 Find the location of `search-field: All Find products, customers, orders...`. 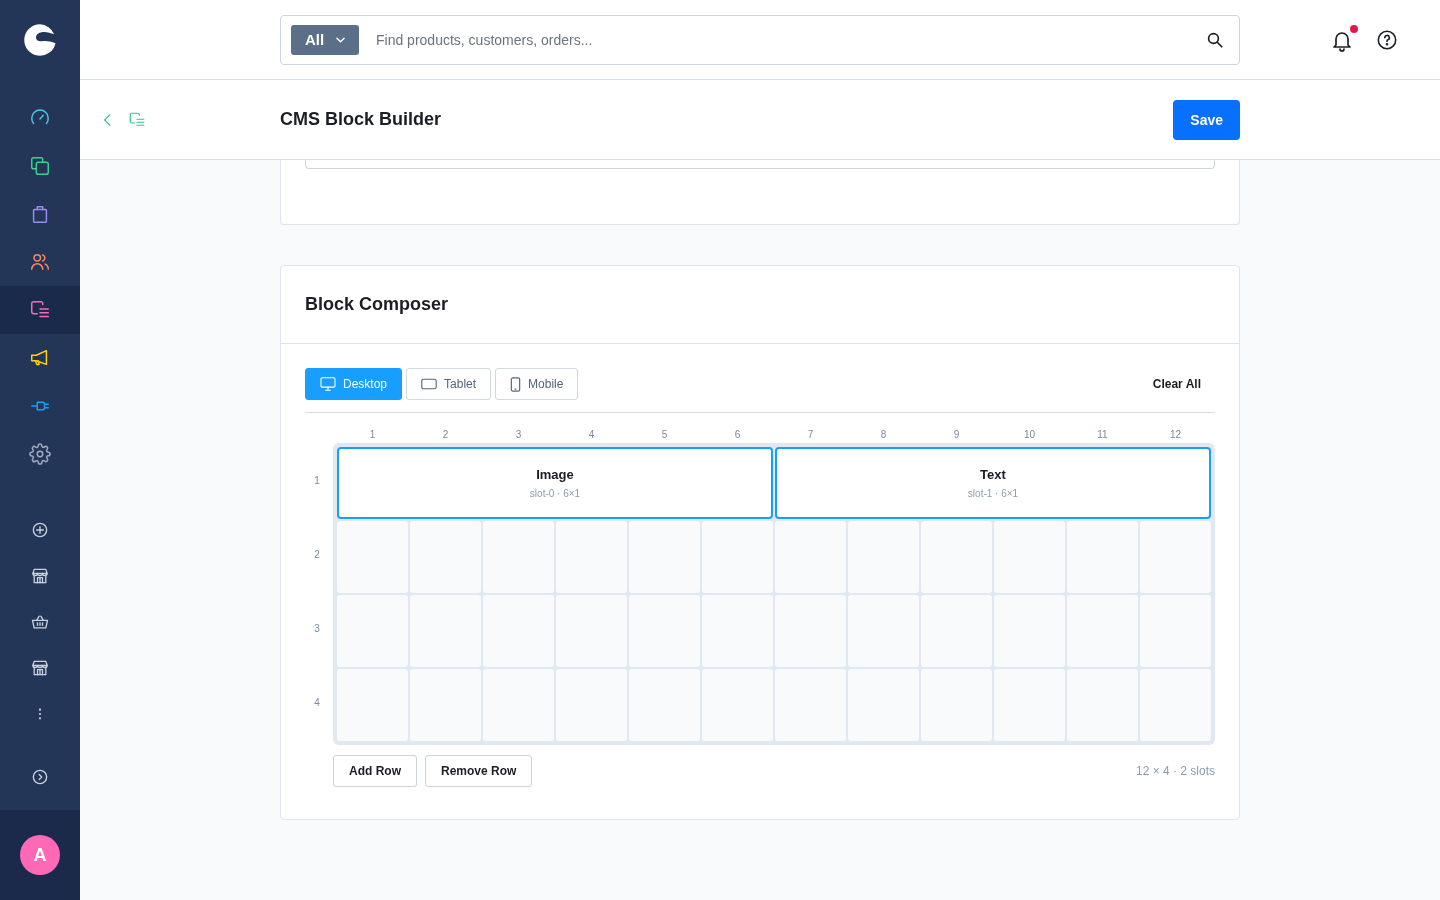

search-field: All Find products, customers, orders... is located at coordinates (760, 39).